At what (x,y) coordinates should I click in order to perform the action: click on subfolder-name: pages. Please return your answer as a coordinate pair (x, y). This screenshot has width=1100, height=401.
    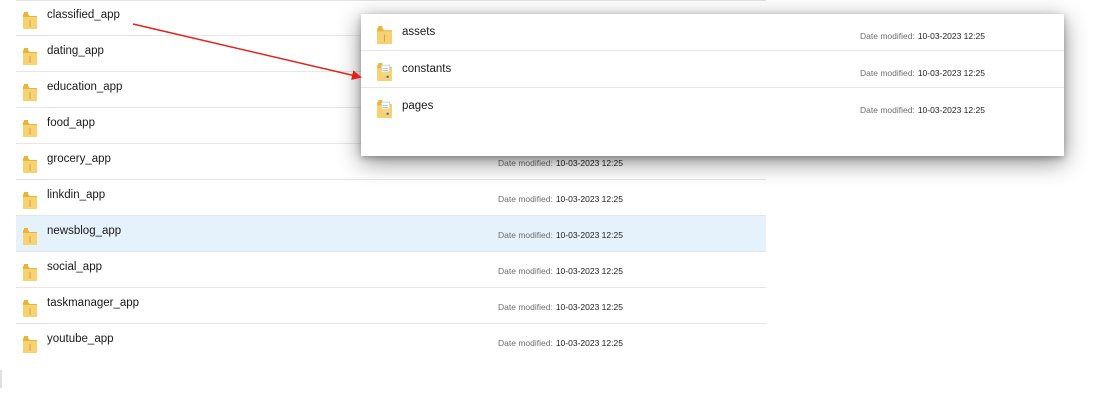
    Looking at the image, I should click on (418, 106).